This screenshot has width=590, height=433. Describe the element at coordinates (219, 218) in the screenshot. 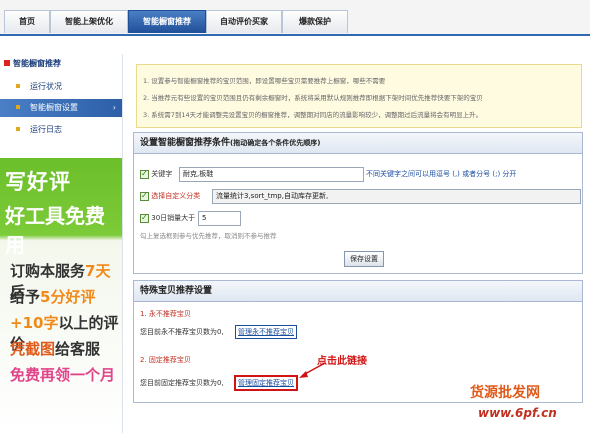

I see `sales-input: 5` at that location.